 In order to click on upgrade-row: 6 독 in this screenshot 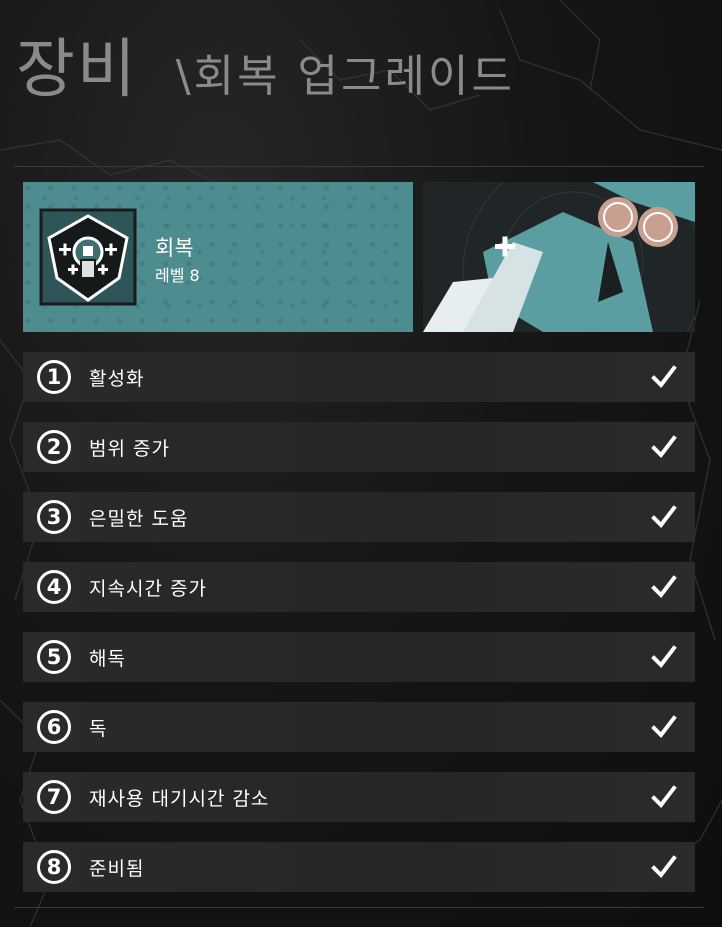, I will do `click(359, 727)`.